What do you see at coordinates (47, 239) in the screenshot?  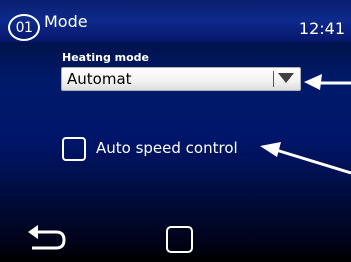 I see `back-arrow-icon` at bounding box center [47, 239].